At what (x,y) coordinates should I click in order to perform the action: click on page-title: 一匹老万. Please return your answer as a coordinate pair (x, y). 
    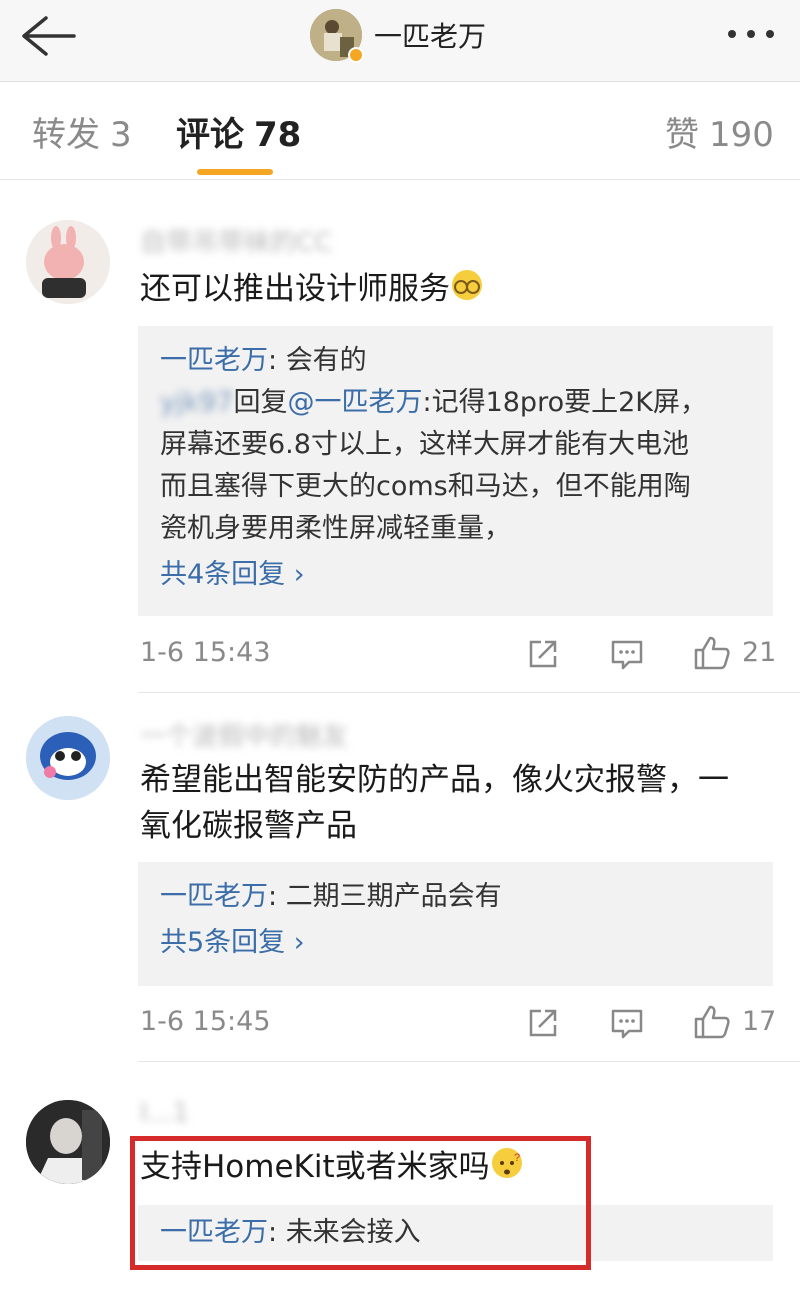
    Looking at the image, I should click on (430, 36).